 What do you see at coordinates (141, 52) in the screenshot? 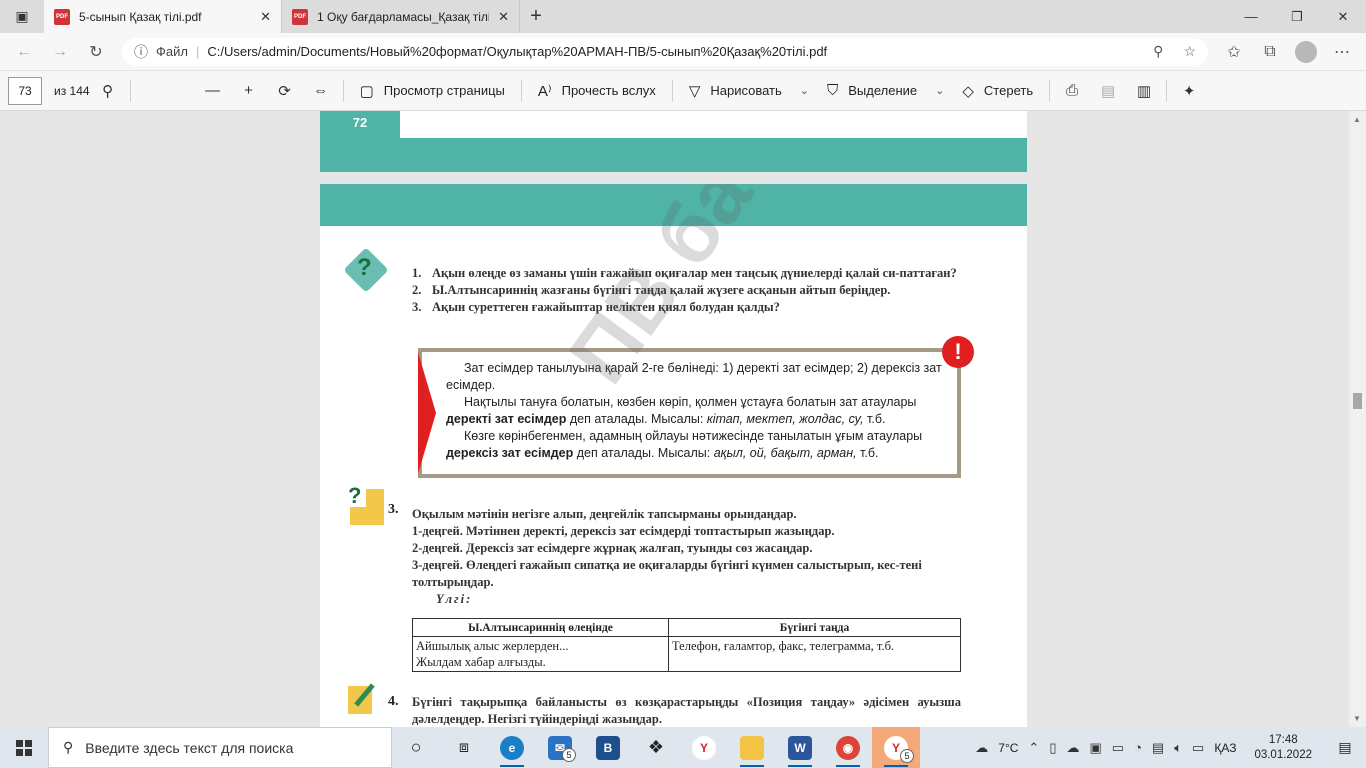
I see `info-icon: ⓘ` at bounding box center [141, 52].